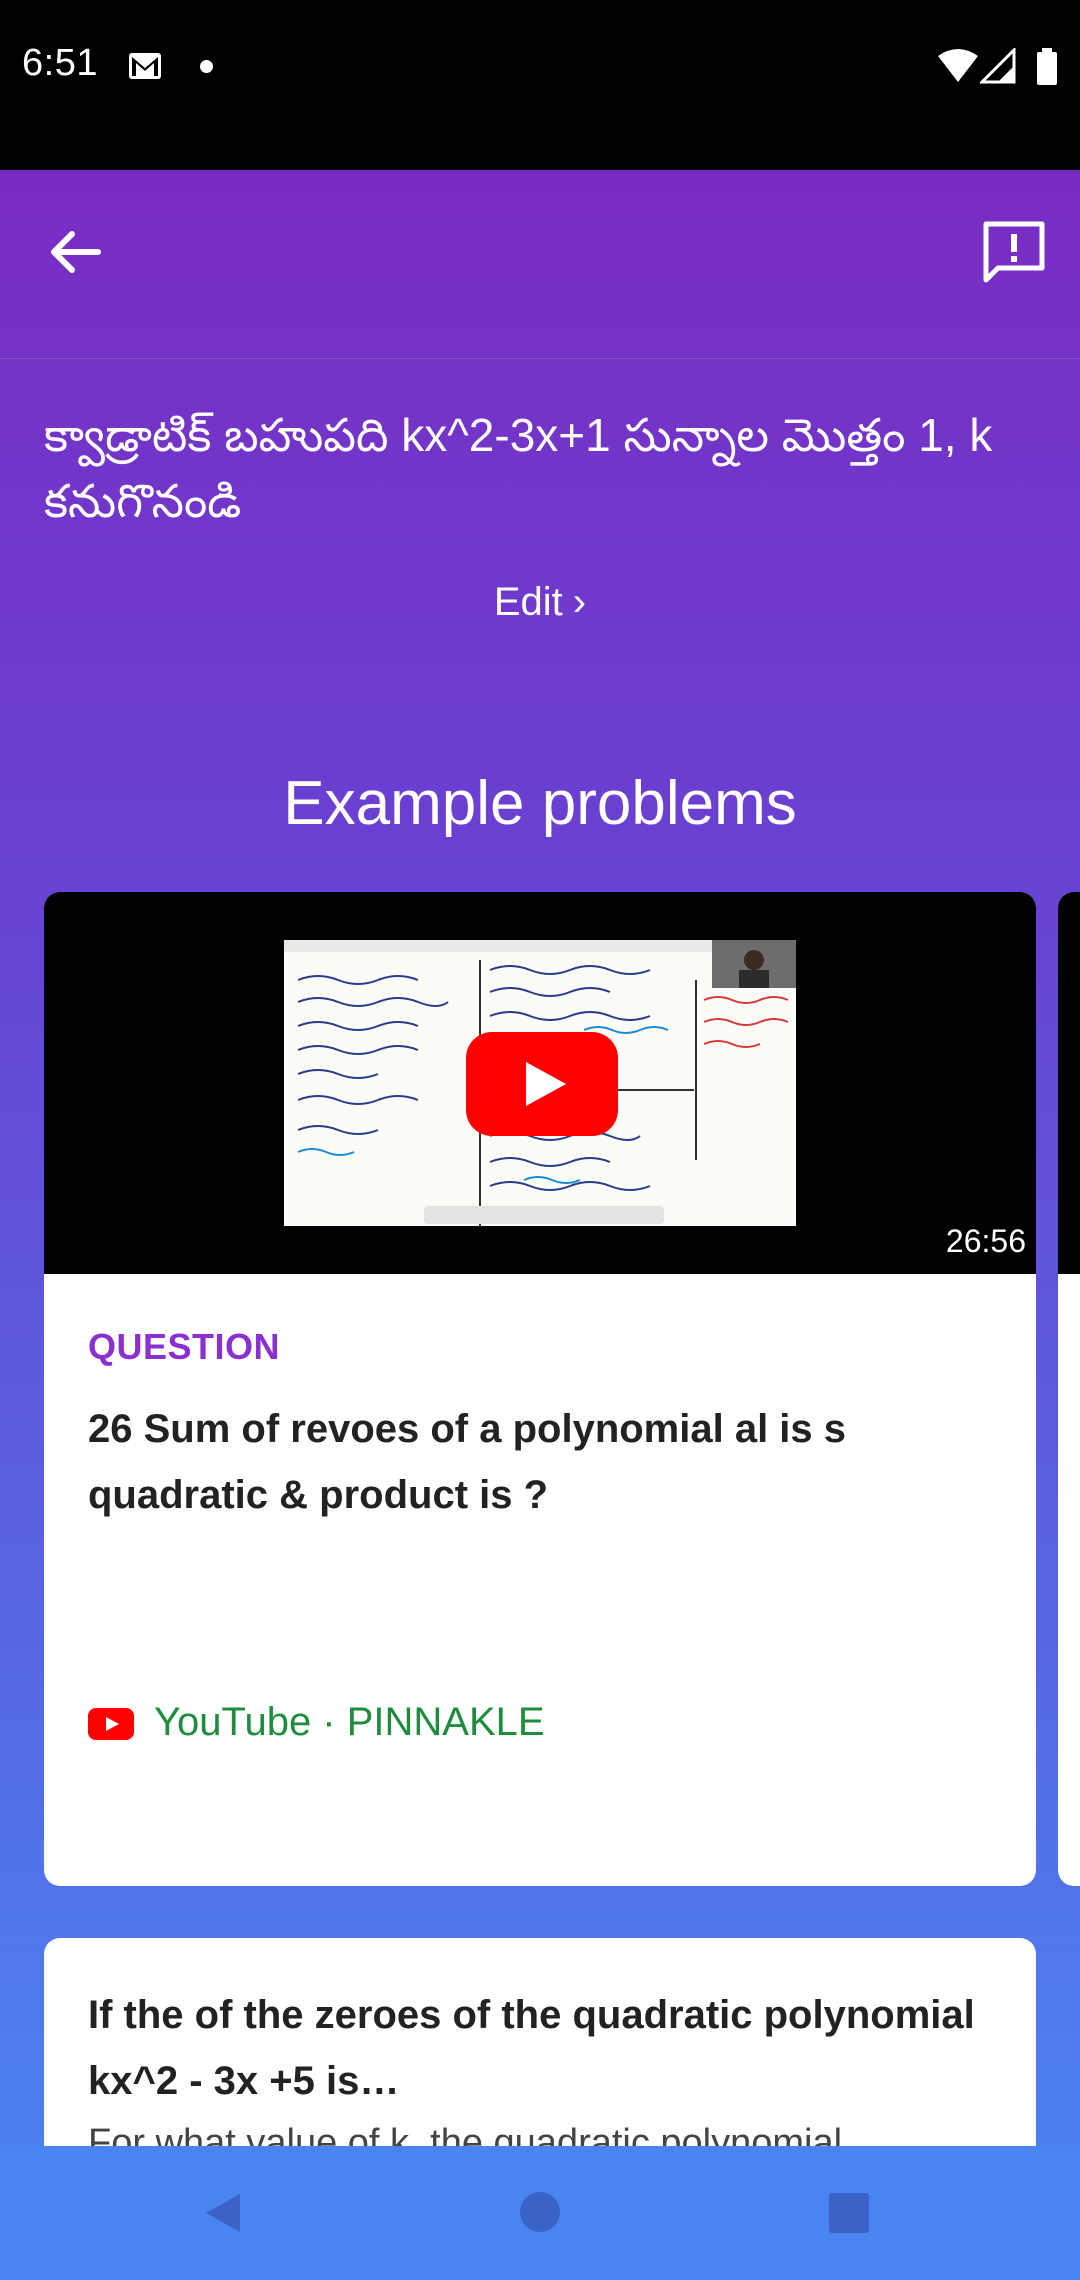 This screenshot has width=1080, height=2280. Describe the element at coordinates (540, 264) in the screenshot. I see `toolbar` at that location.